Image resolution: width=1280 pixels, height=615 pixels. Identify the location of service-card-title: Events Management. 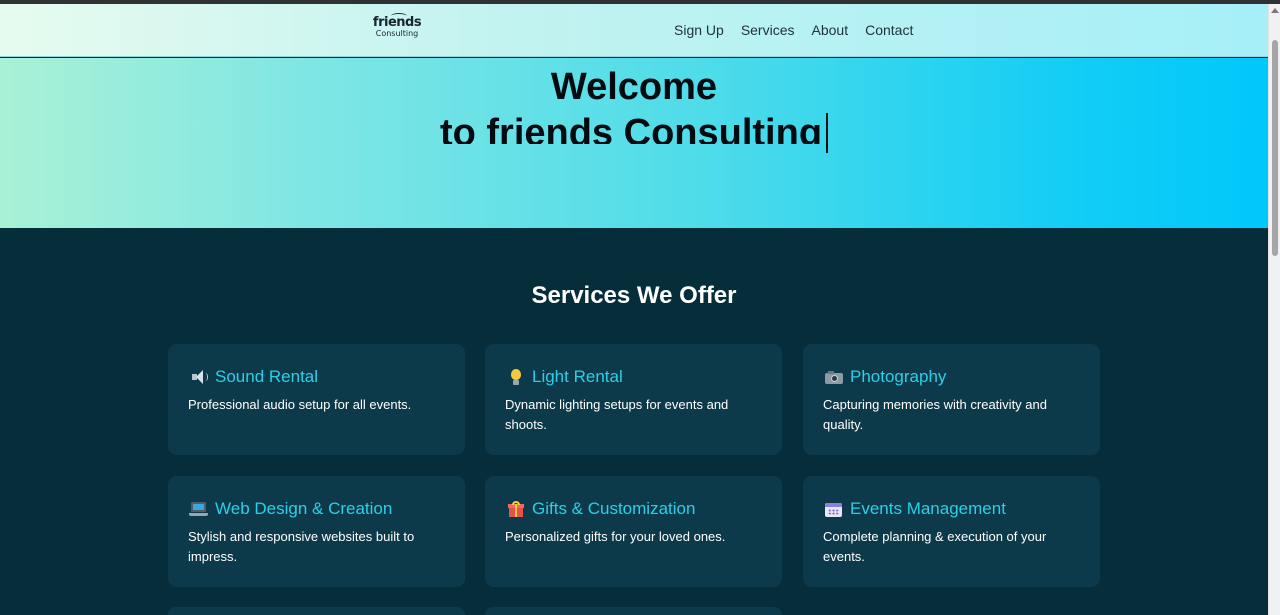
(928, 508).